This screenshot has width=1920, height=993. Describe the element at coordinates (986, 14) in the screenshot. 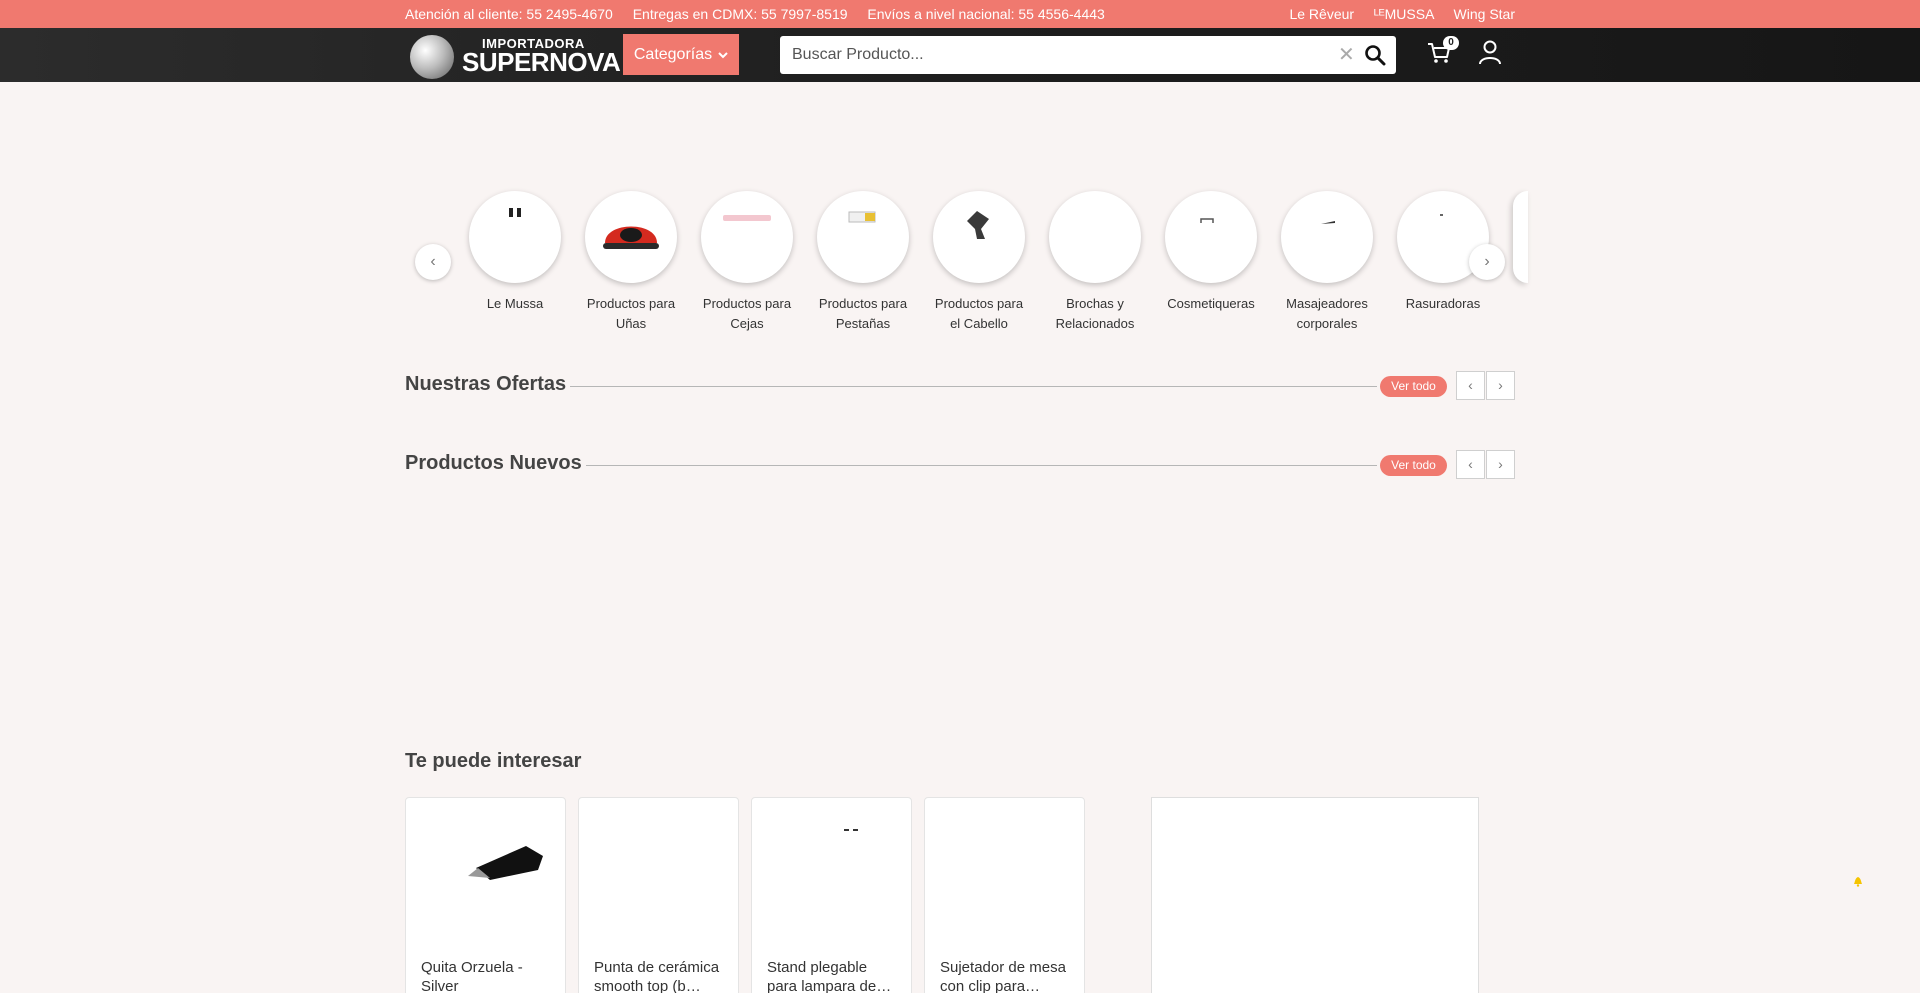

I see `national-shipping-phone: Envíos a nivel nacional: 55 4556-4443` at that location.